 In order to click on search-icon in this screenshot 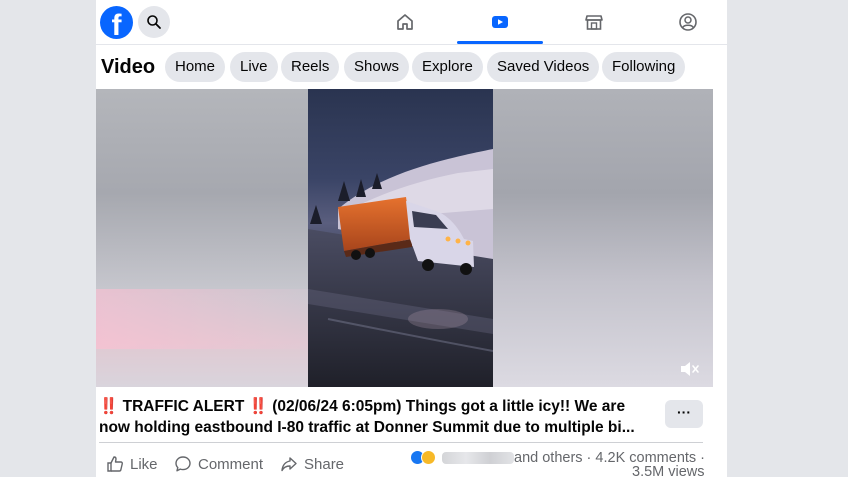, I will do `click(154, 22)`.